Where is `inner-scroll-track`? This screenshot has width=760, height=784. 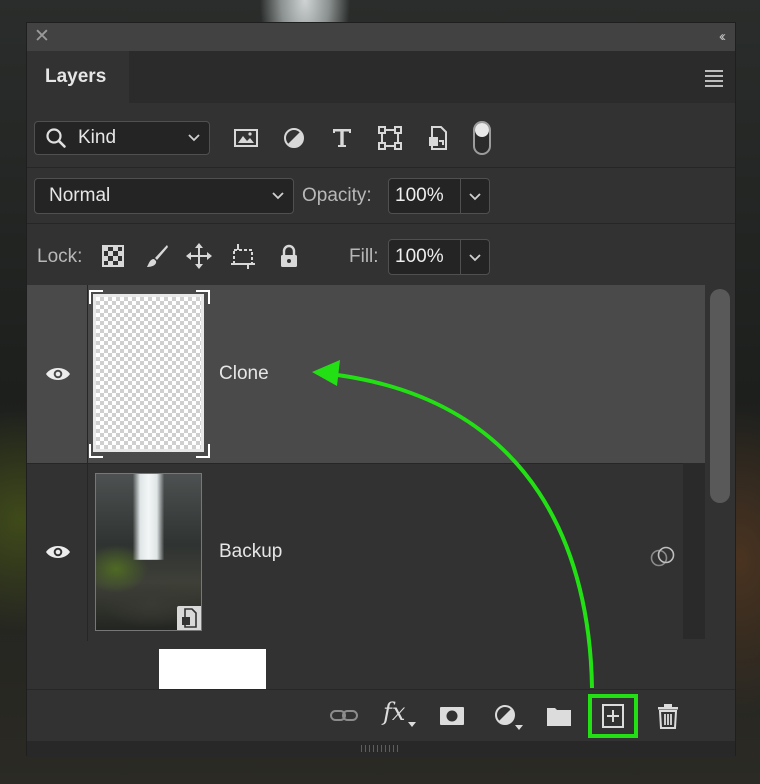
inner-scroll-track is located at coordinates (694, 551).